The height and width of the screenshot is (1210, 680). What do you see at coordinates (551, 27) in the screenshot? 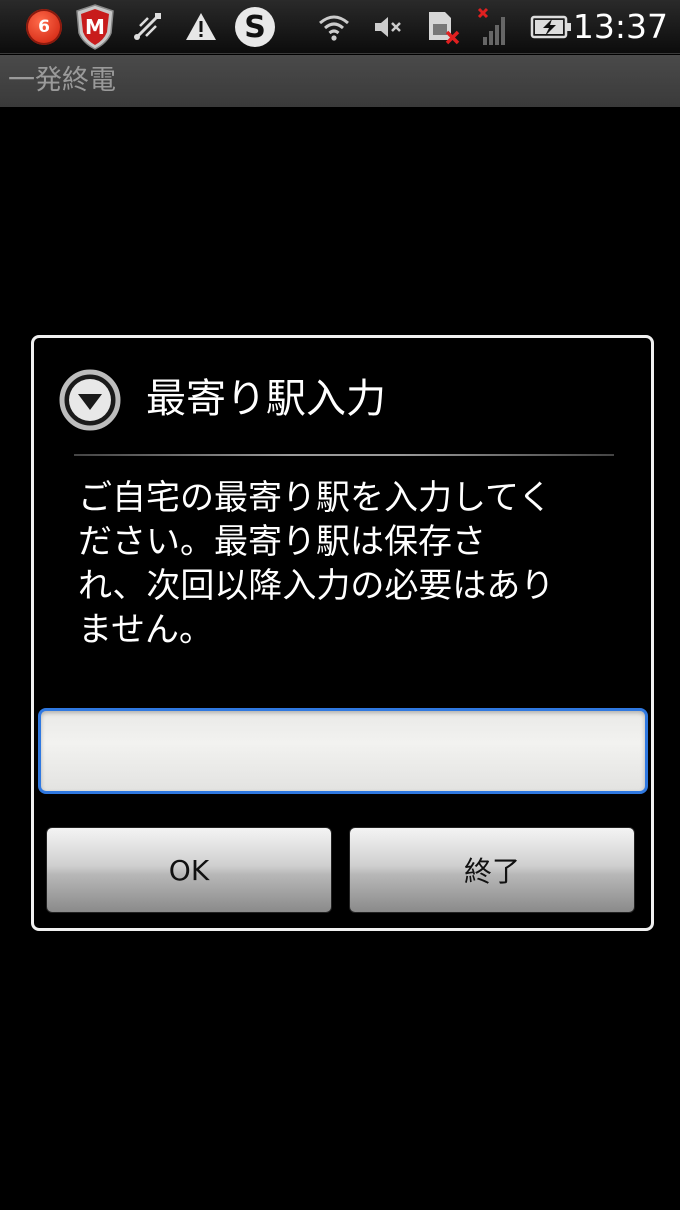
I see `battery-charging-icon` at bounding box center [551, 27].